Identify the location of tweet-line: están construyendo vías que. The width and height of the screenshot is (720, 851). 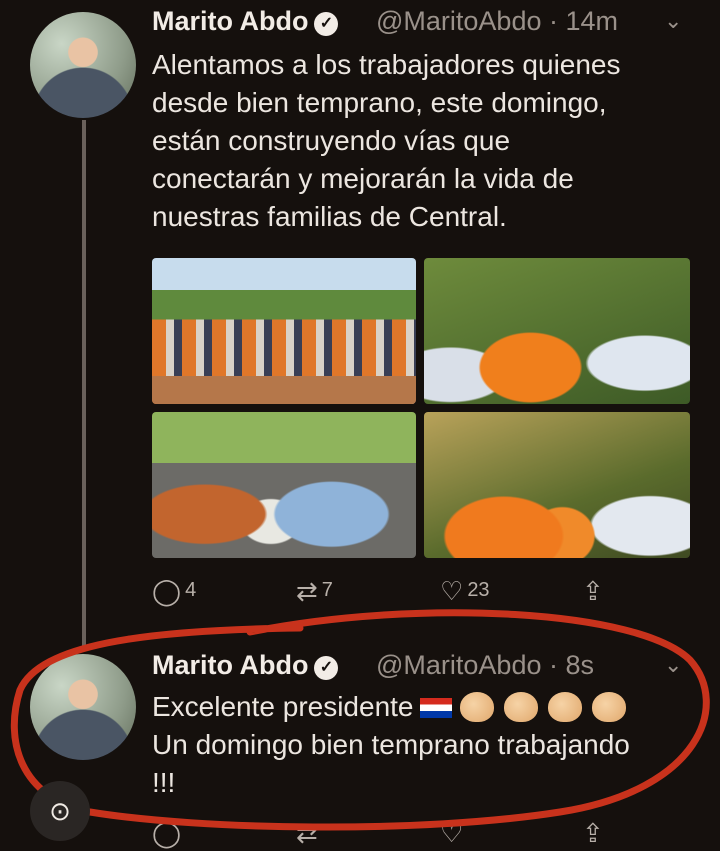
(331, 140).